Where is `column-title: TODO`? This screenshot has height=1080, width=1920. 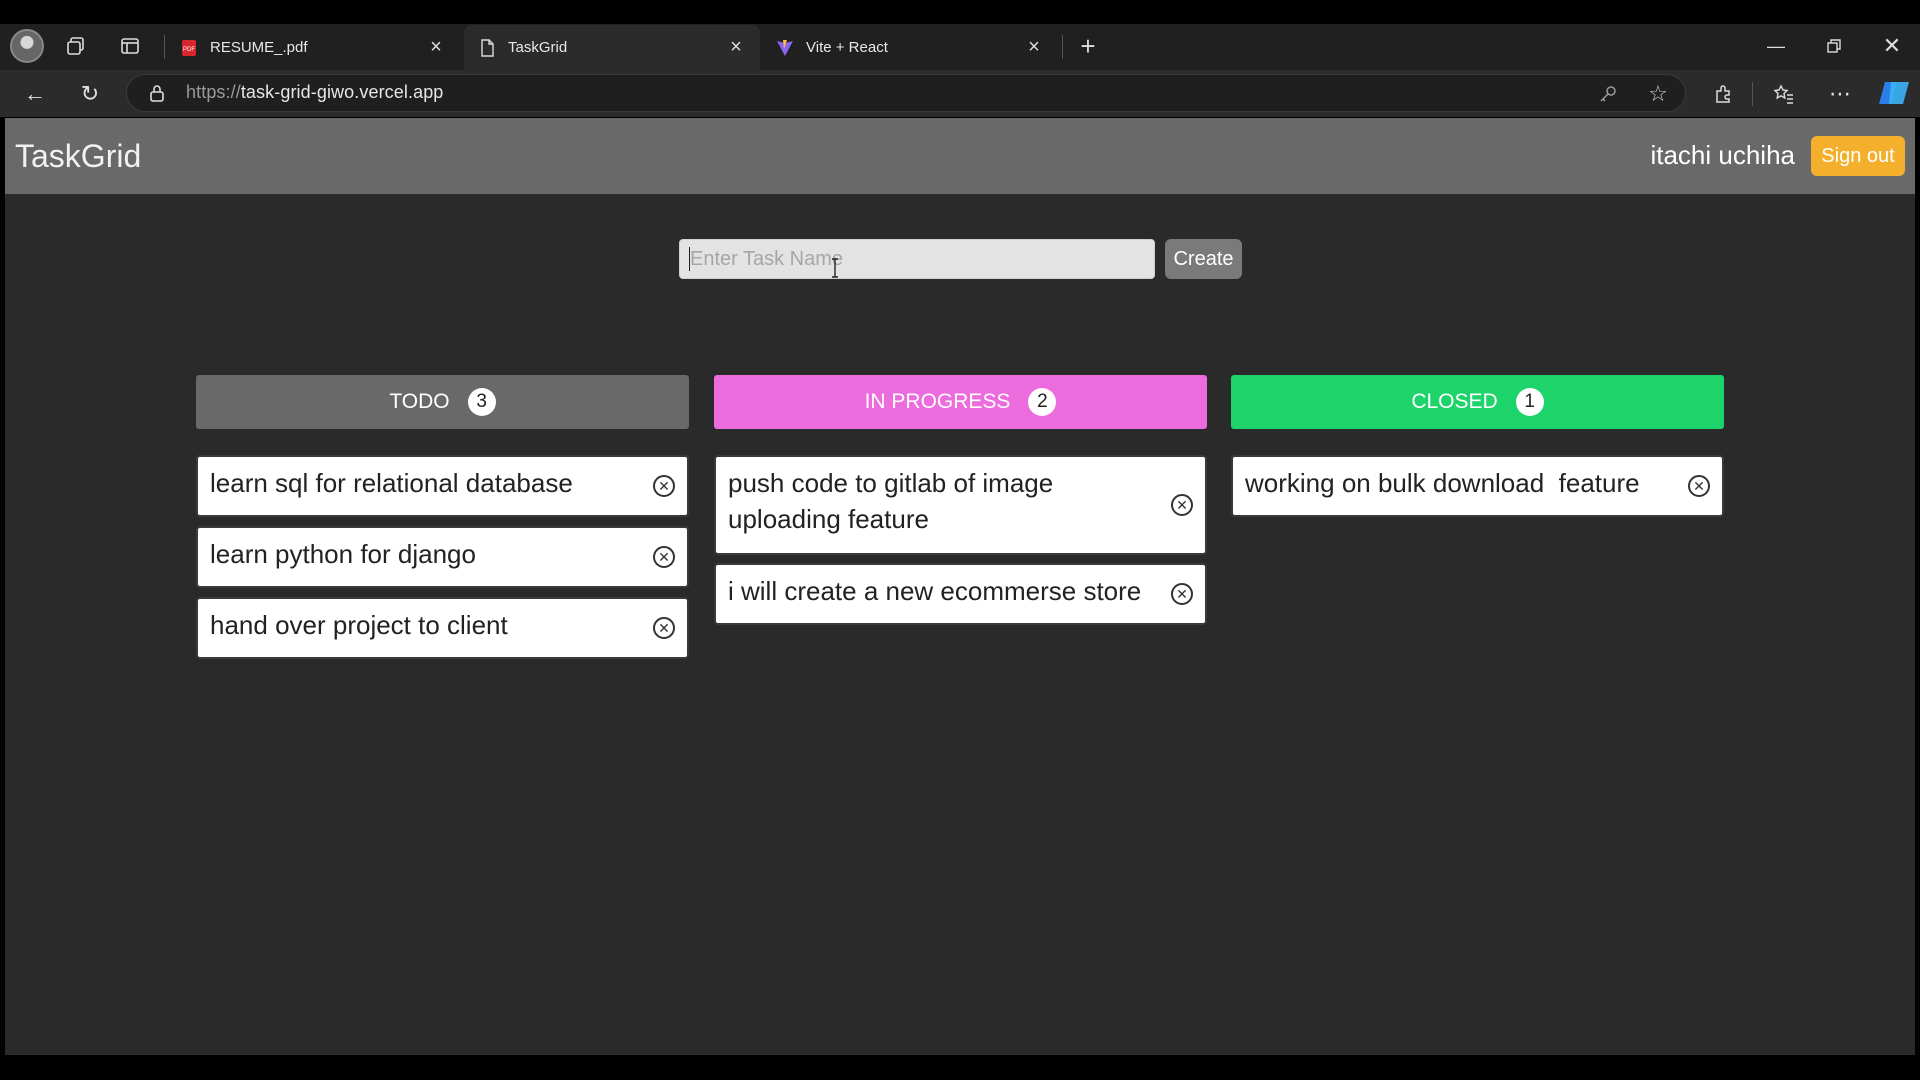 column-title: TODO is located at coordinates (419, 401).